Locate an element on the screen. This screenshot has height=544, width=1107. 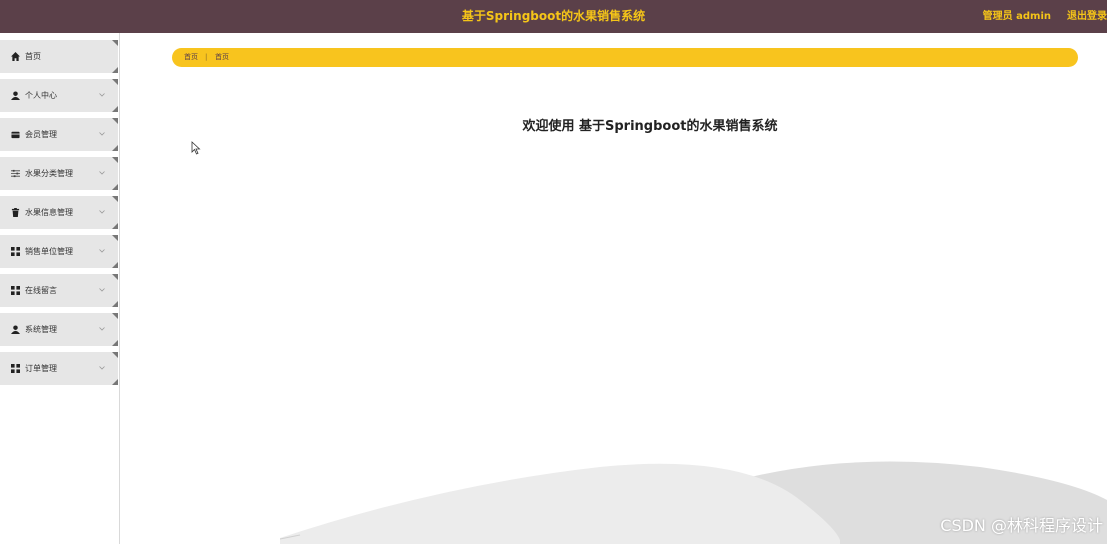
sidebar-item-fruit-info: 水果信息管理 is located at coordinates (59, 212).